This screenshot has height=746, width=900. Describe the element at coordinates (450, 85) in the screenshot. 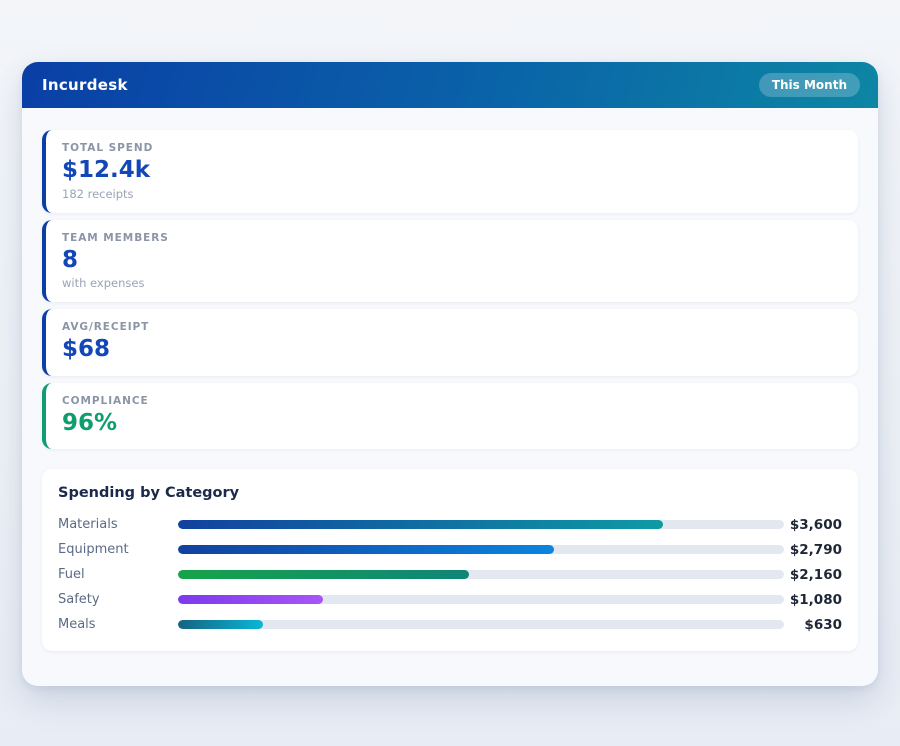

I see `app-header: Incurdesk This Month` at that location.